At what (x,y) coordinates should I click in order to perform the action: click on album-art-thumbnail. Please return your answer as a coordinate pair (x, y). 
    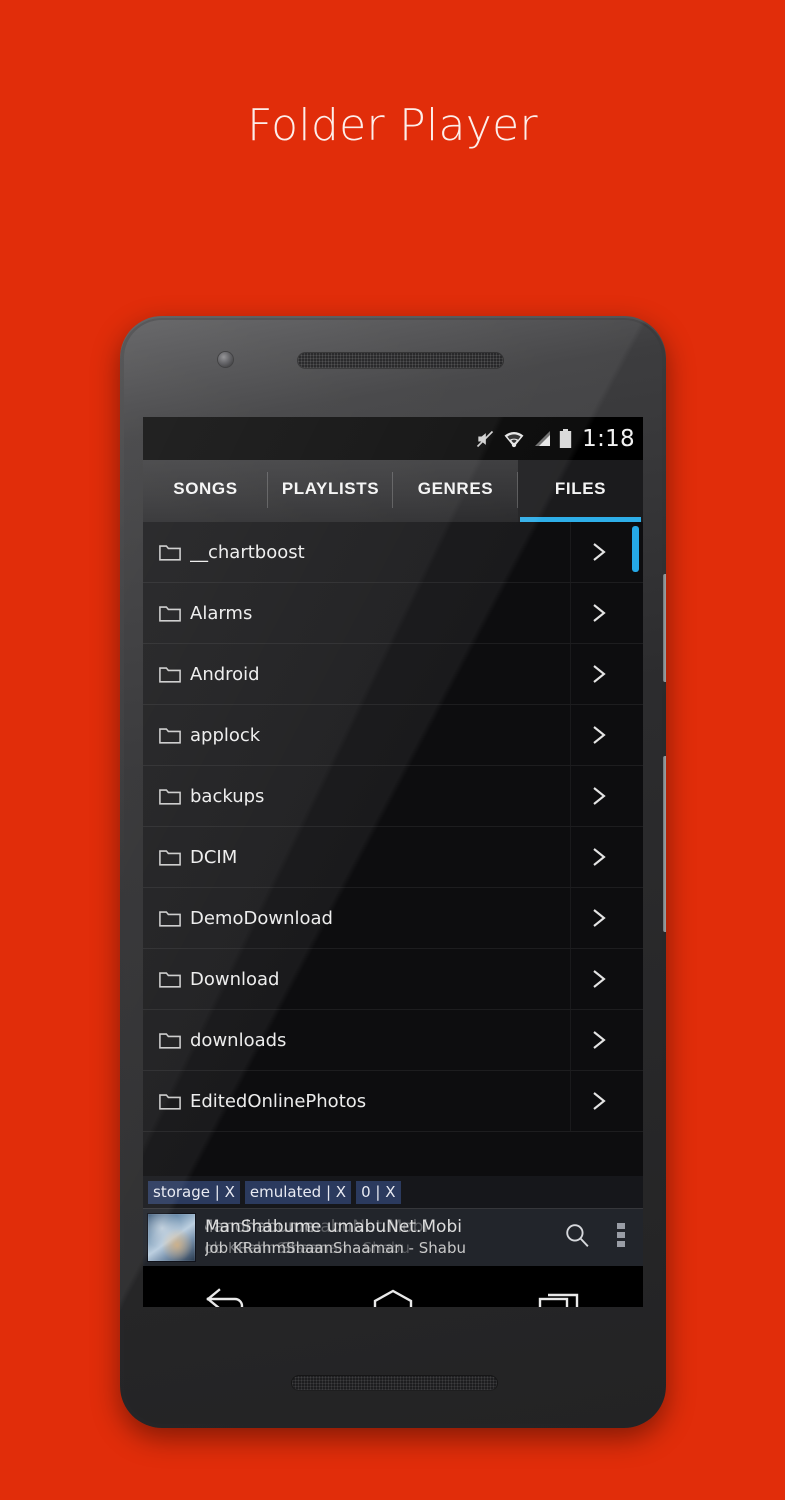
    Looking at the image, I should click on (171, 1237).